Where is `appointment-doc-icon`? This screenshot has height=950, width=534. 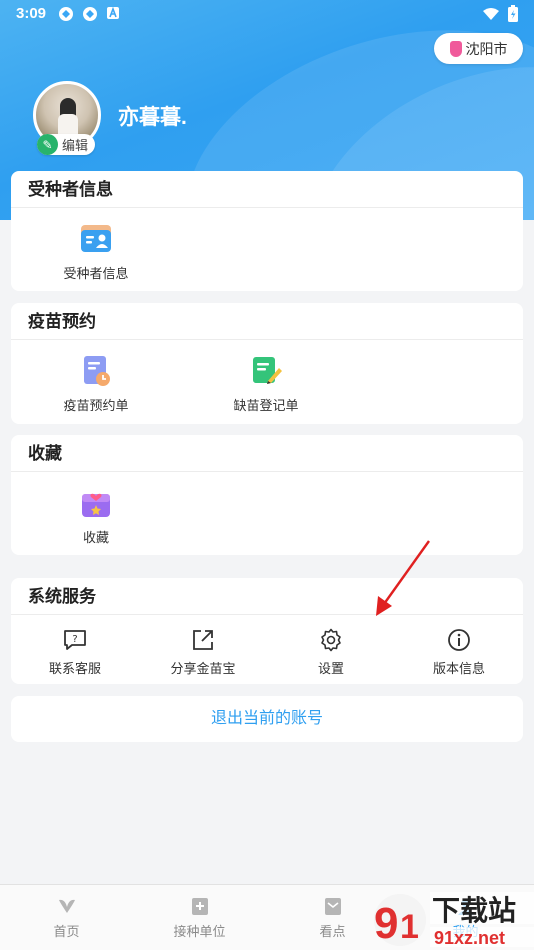 appointment-doc-icon is located at coordinates (96, 371).